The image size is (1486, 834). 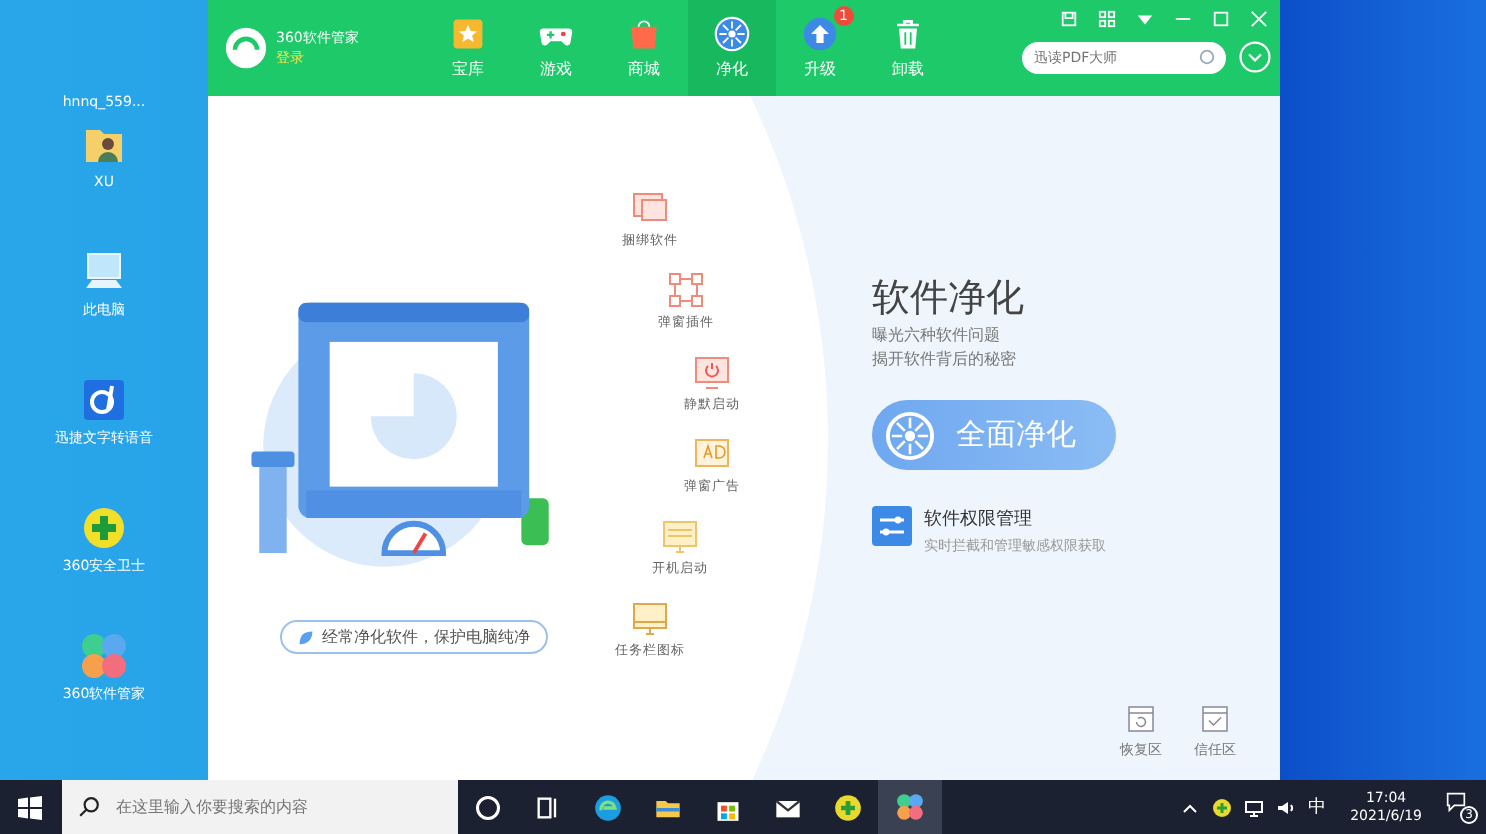 I want to click on silent-issue-icon, so click(x=712, y=372).